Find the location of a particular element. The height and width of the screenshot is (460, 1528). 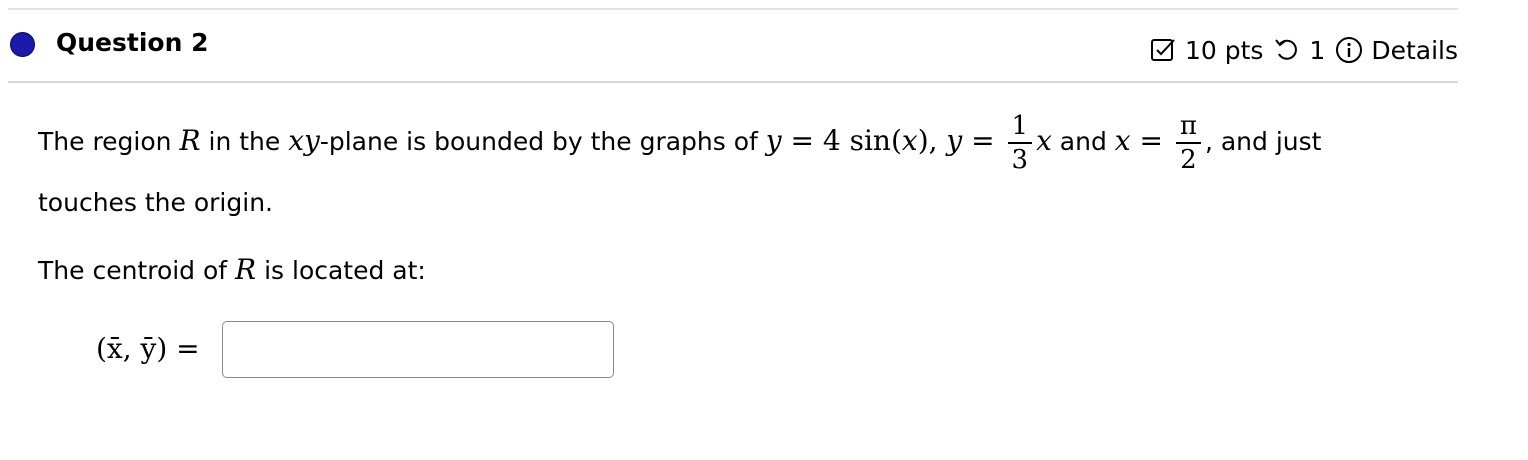

problem-text: , and just is located at coordinates (1263, 141).